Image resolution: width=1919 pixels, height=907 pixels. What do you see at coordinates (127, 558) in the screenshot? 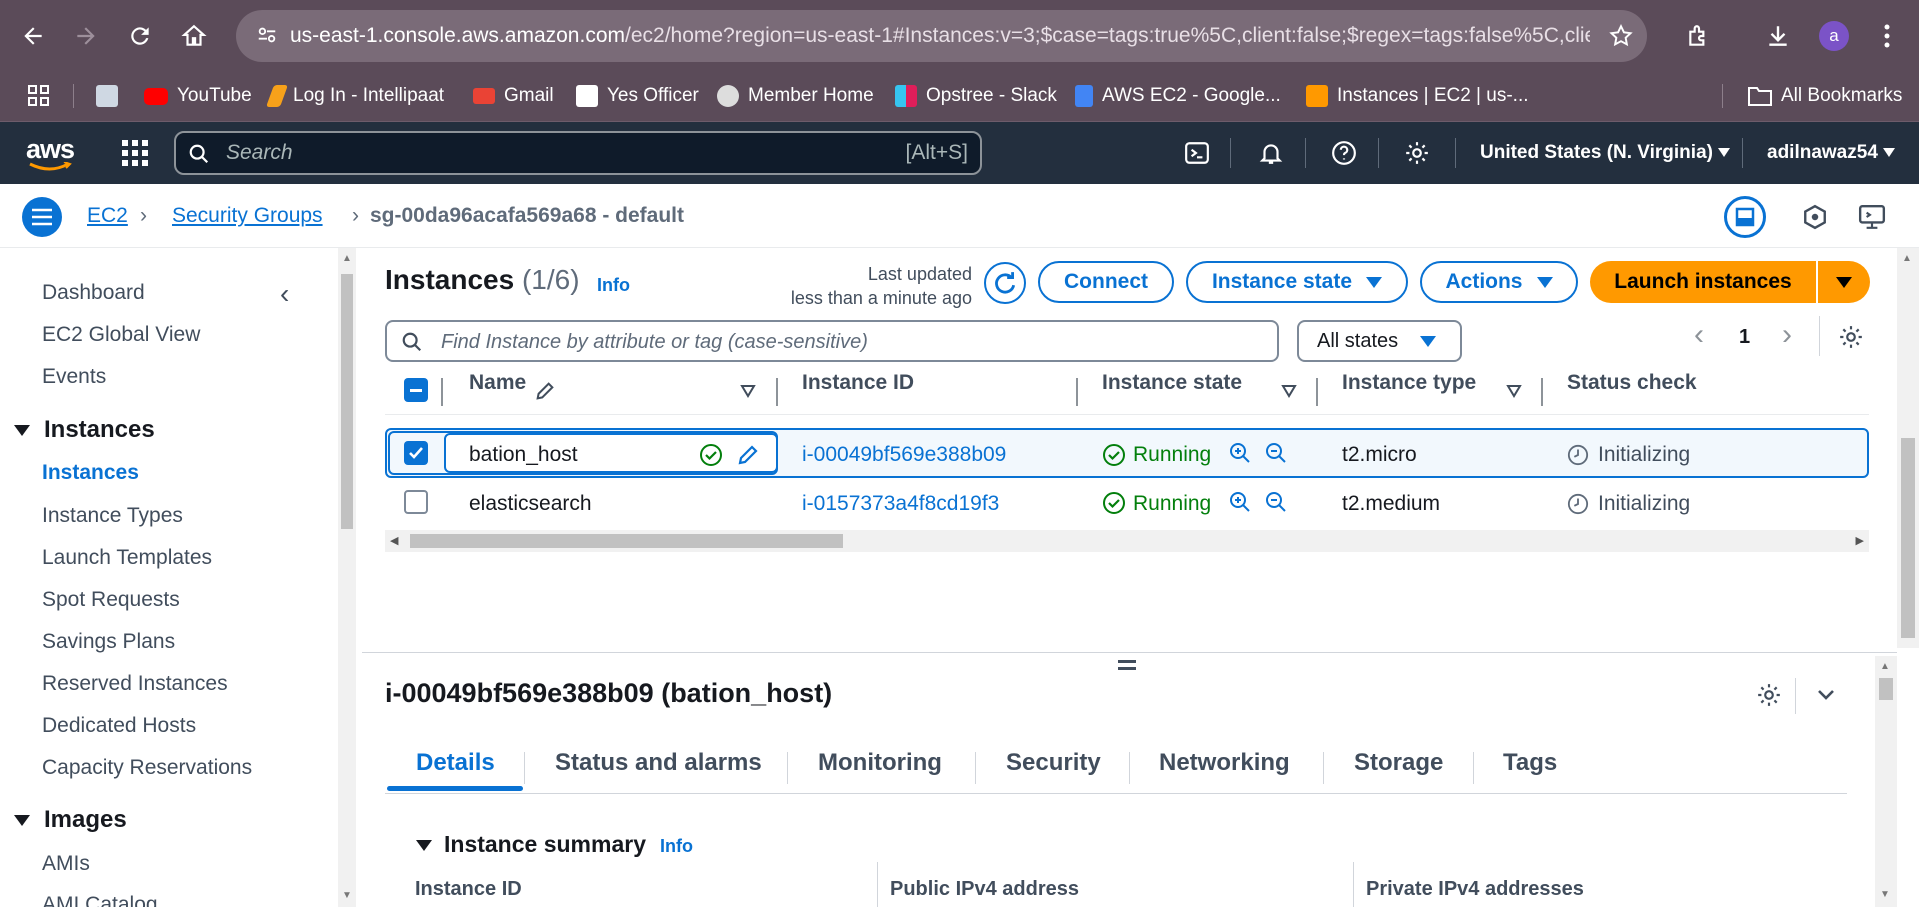
I see `sidebar-item-launch-templates: Launch Templates` at bounding box center [127, 558].